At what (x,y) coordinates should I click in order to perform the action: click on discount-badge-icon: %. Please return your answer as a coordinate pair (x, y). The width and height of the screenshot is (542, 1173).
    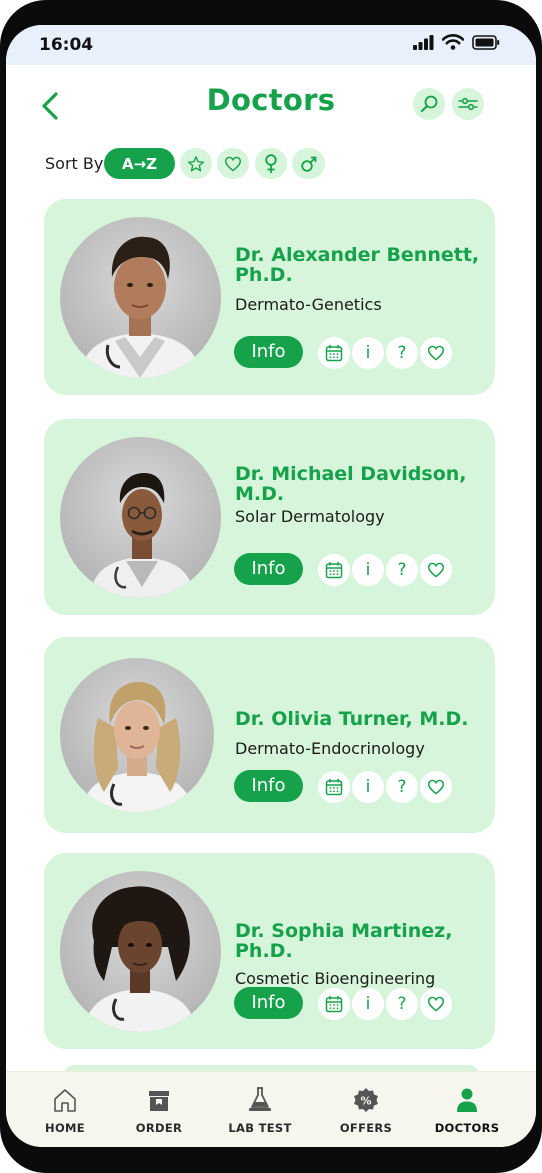
    Looking at the image, I should click on (366, 1100).